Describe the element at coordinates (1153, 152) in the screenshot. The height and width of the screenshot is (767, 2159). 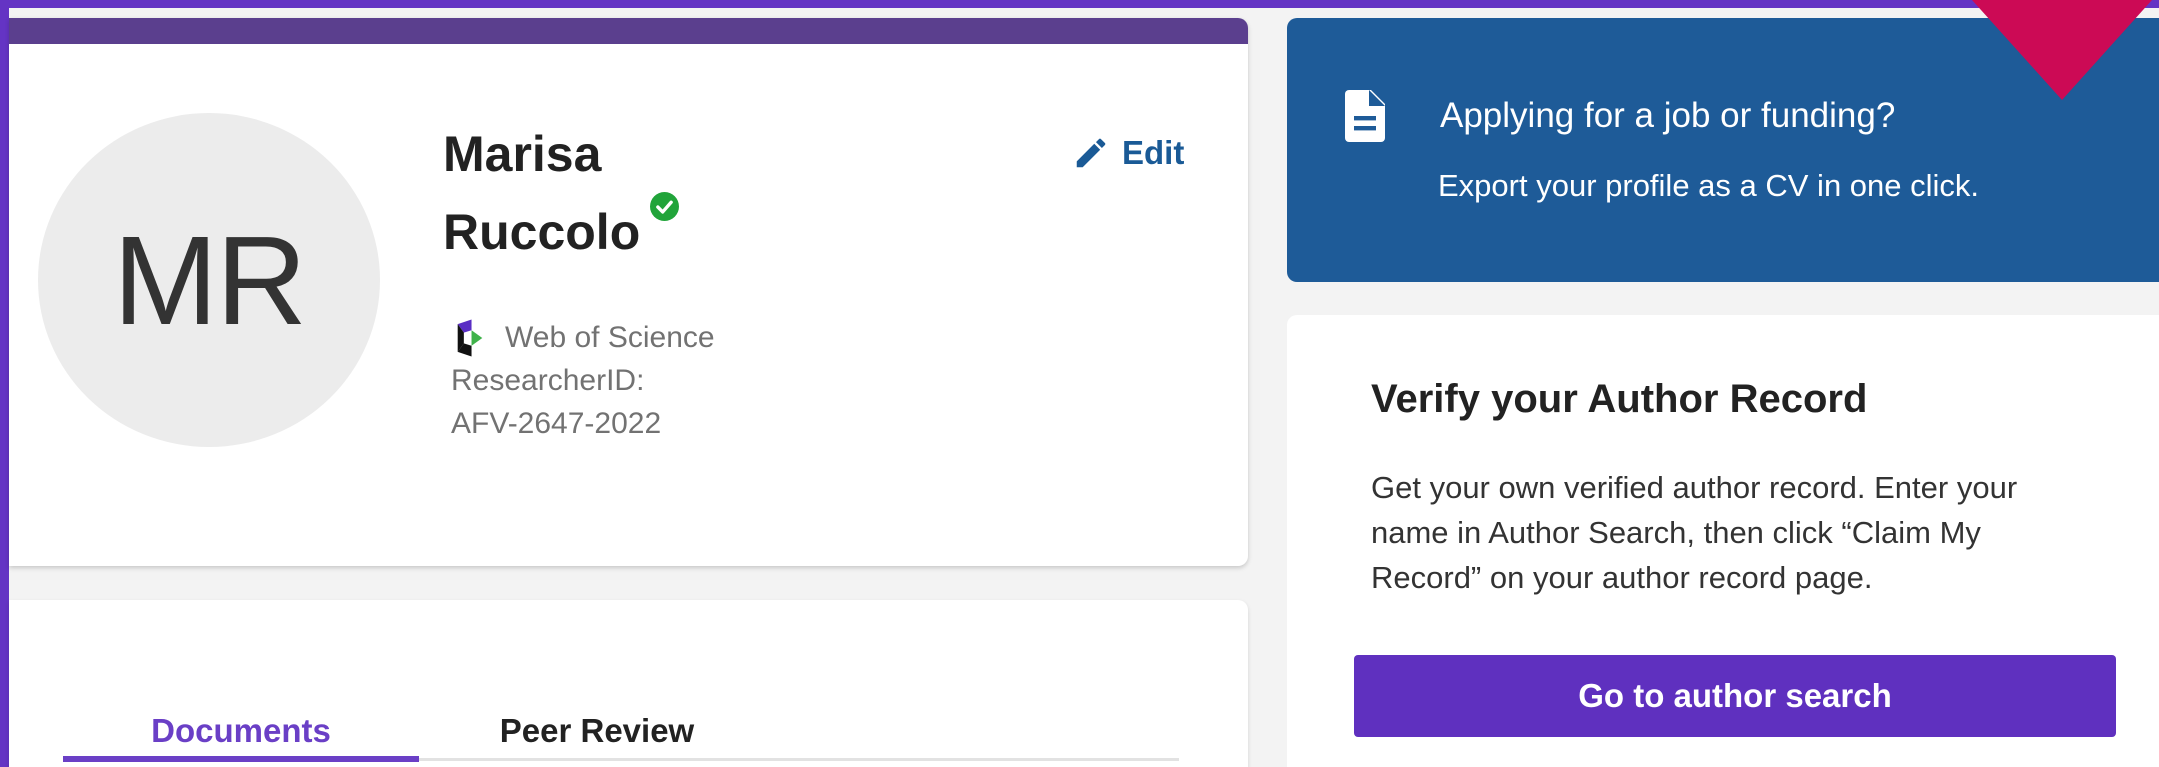
I see `edit-label: Edit` at that location.